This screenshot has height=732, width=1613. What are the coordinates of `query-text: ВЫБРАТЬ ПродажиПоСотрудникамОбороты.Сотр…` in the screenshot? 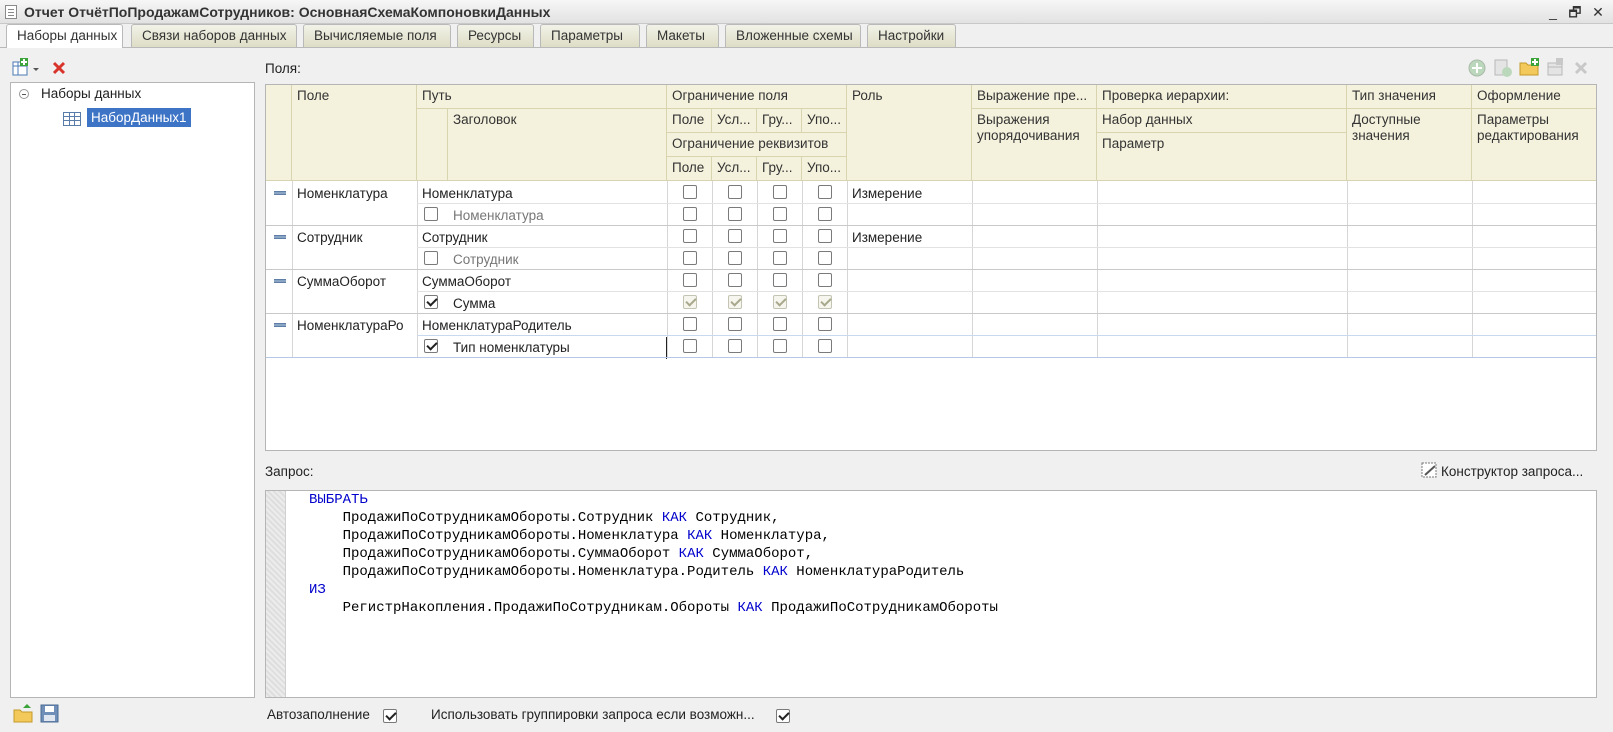 It's located at (653, 554).